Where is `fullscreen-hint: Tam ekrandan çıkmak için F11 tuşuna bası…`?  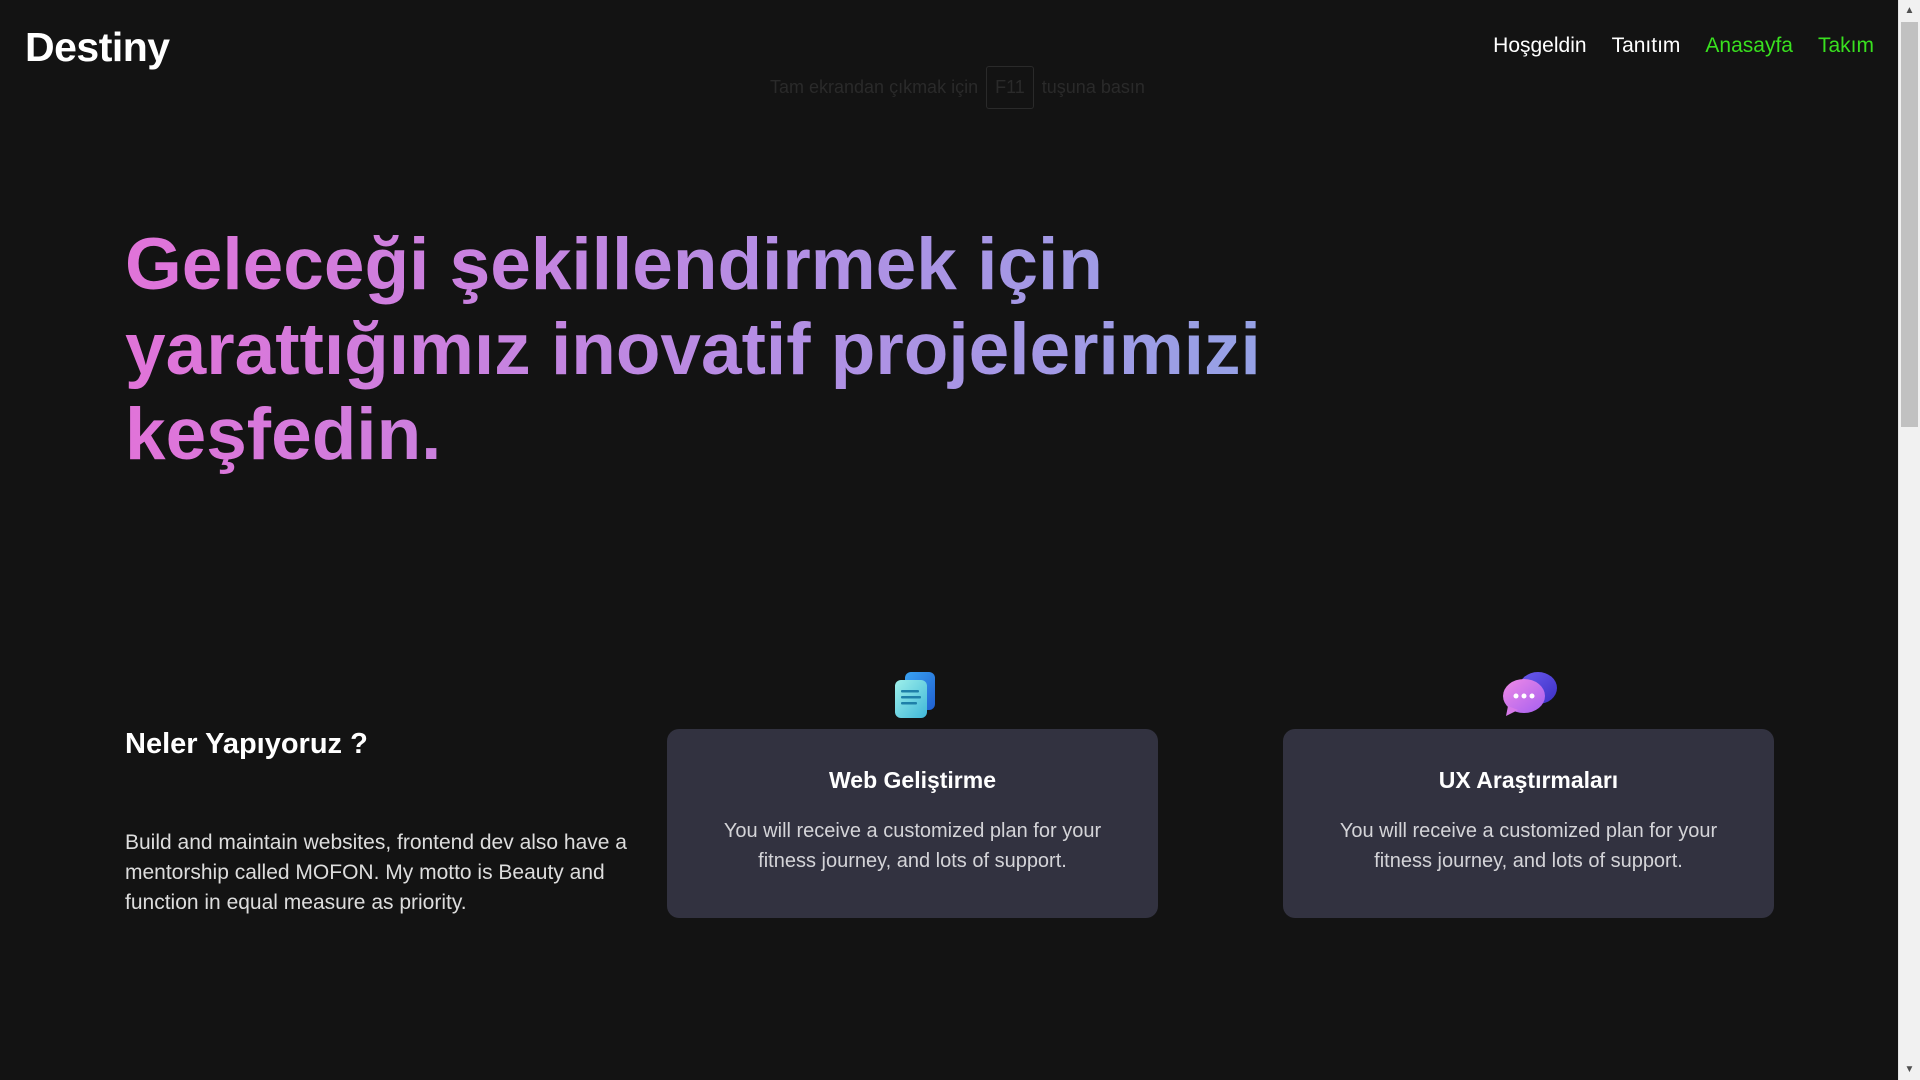 fullscreen-hint: Tam ekrandan çıkmak için F11 tuşuna bası… is located at coordinates (957, 87).